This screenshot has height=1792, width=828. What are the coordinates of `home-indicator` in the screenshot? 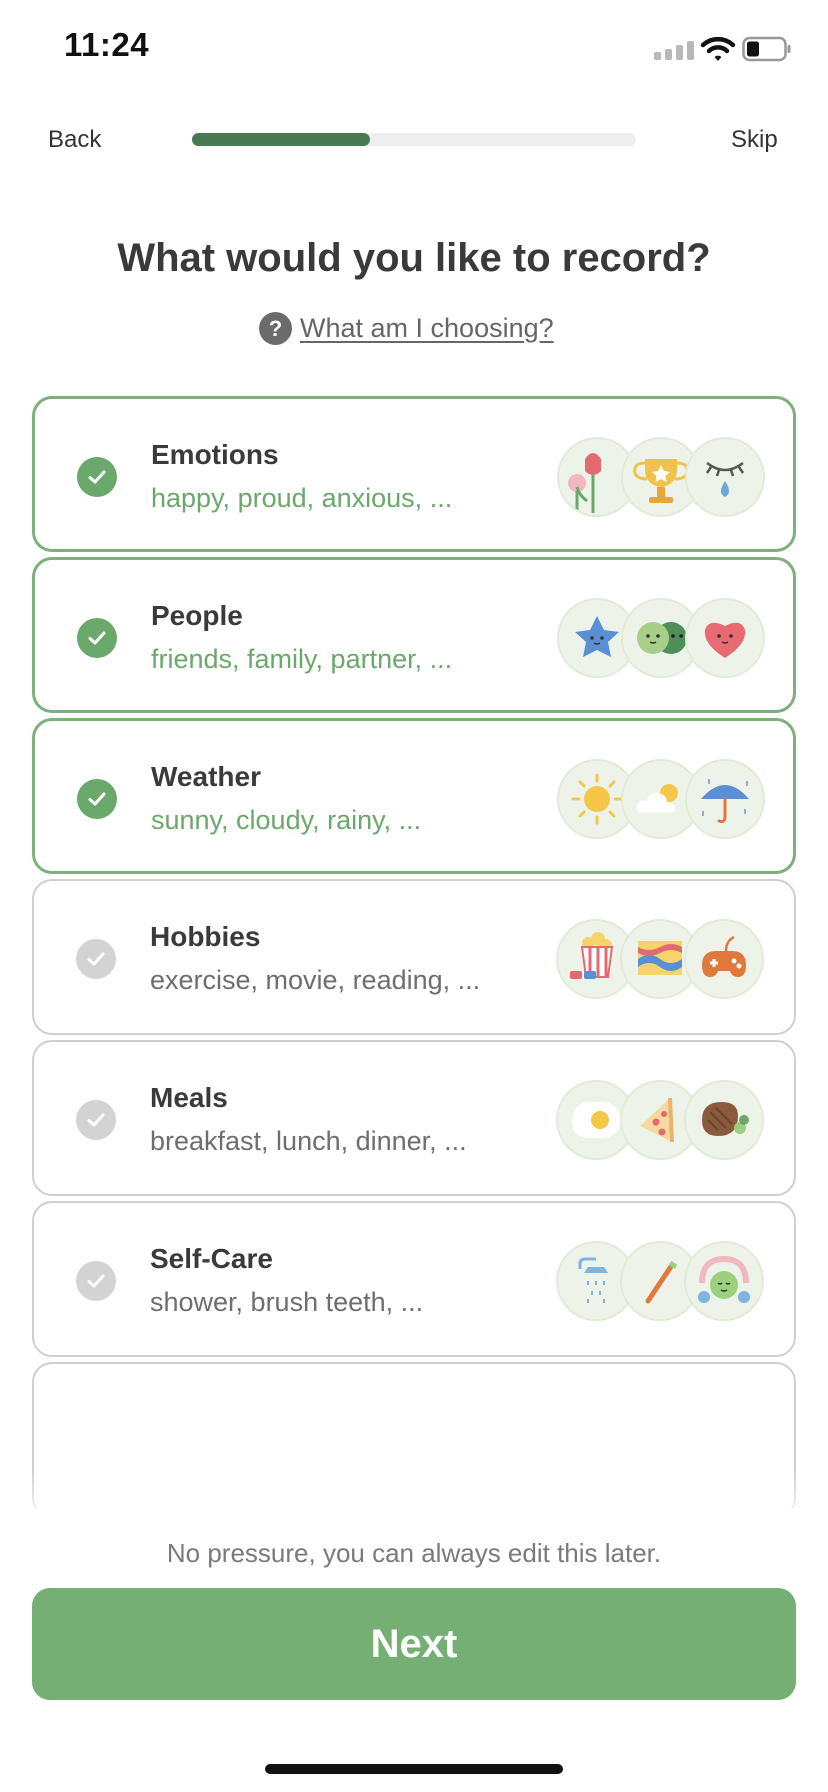 It's located at (414, 1769).